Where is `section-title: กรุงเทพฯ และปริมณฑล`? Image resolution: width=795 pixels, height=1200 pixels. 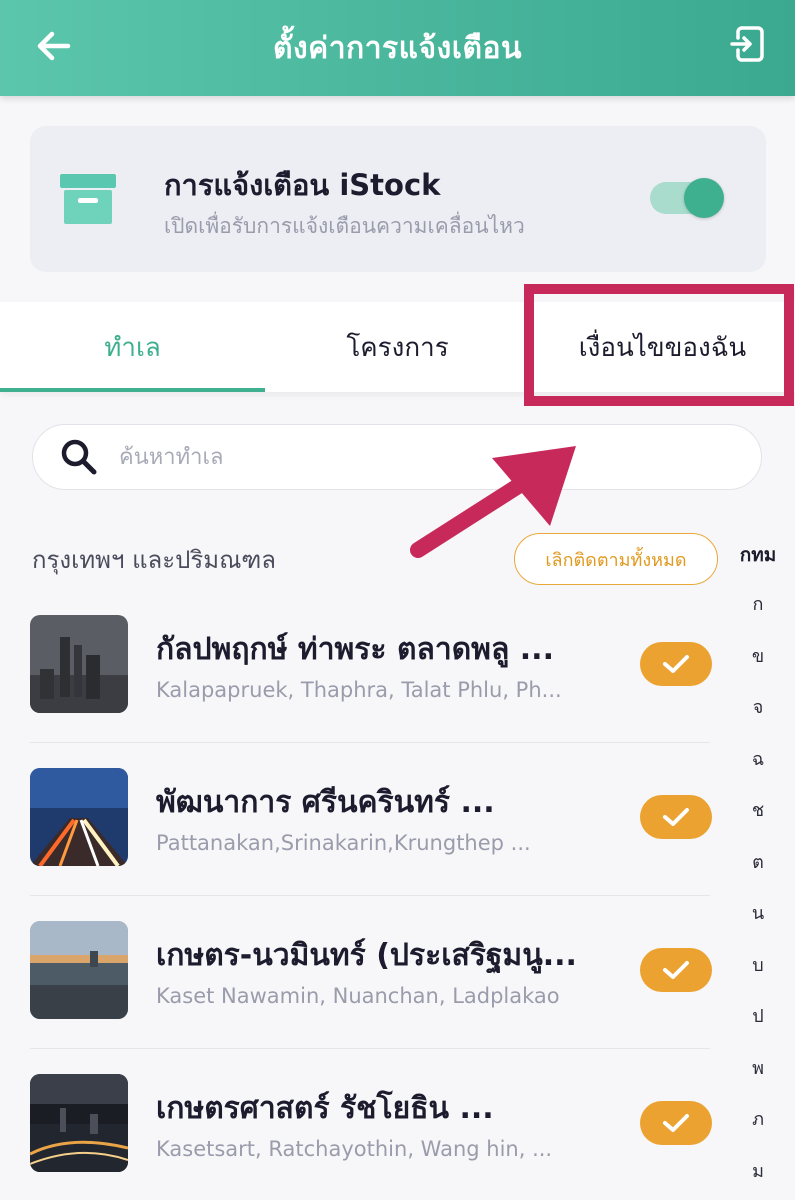
section-title: กรุงเทพฯ และปริมณฑล is located at coordinates (154, 560).